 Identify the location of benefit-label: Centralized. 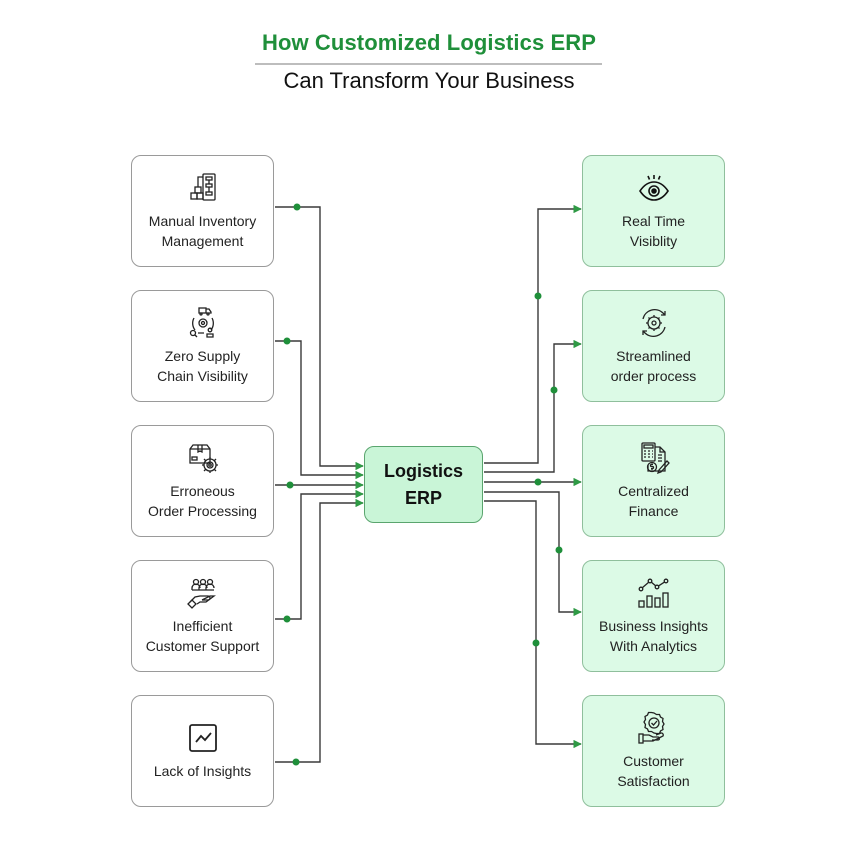
(653, 491).